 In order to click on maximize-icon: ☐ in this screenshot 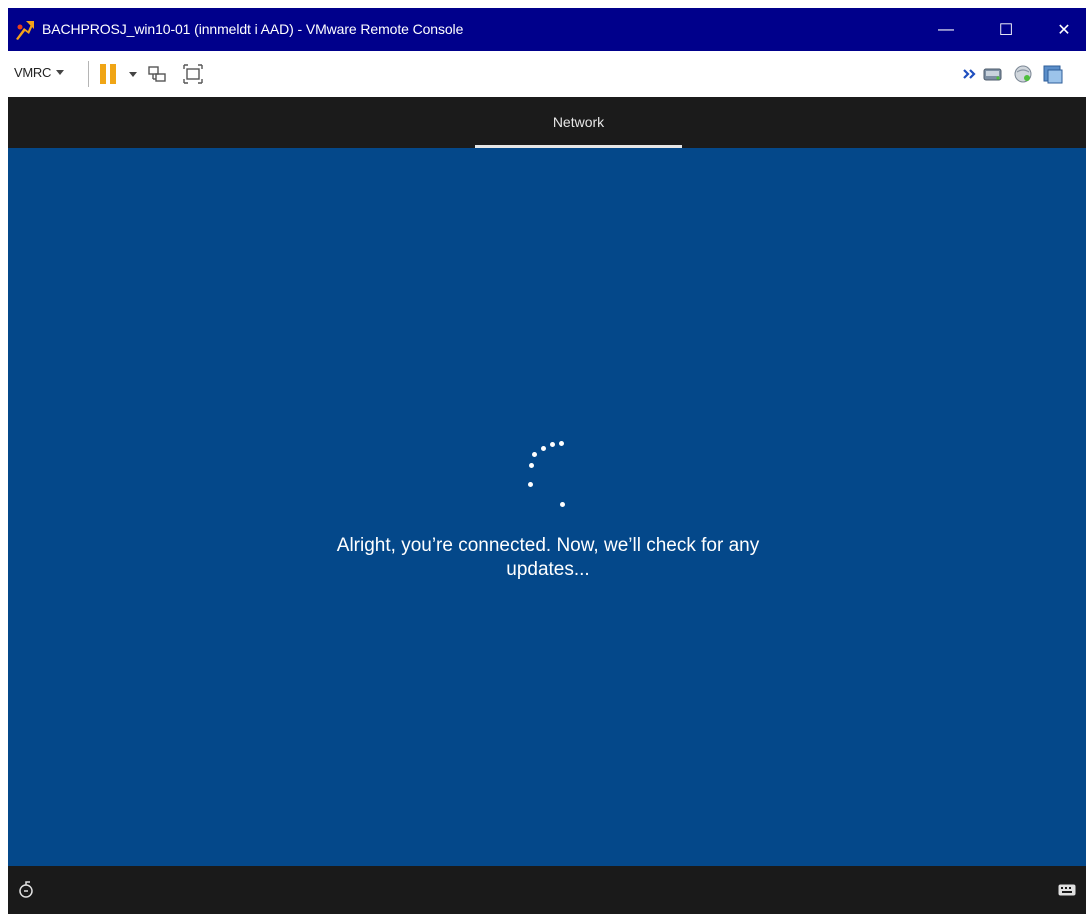, I will do `click(1006, 29)`.